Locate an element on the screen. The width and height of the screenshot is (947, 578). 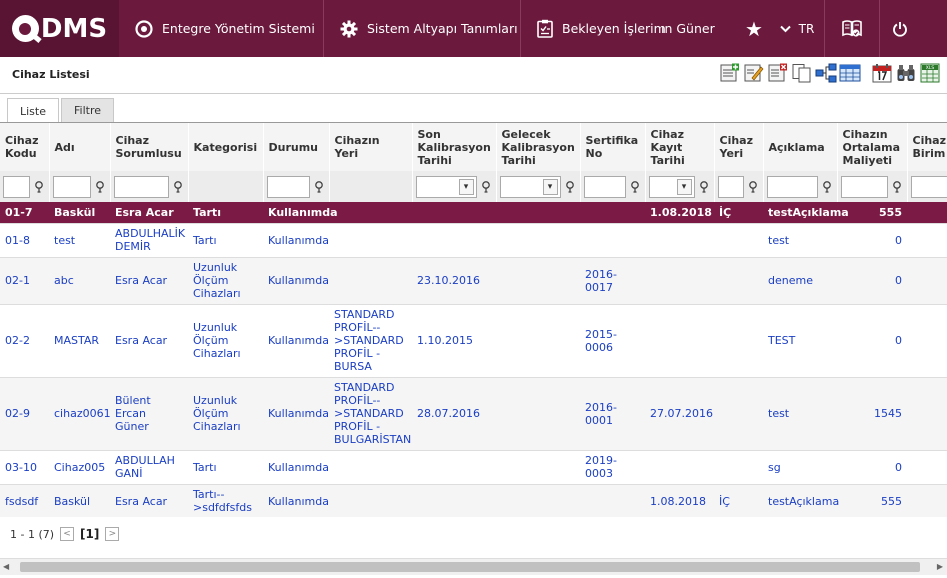
logo: DMS is located at coordinates (59, 28).